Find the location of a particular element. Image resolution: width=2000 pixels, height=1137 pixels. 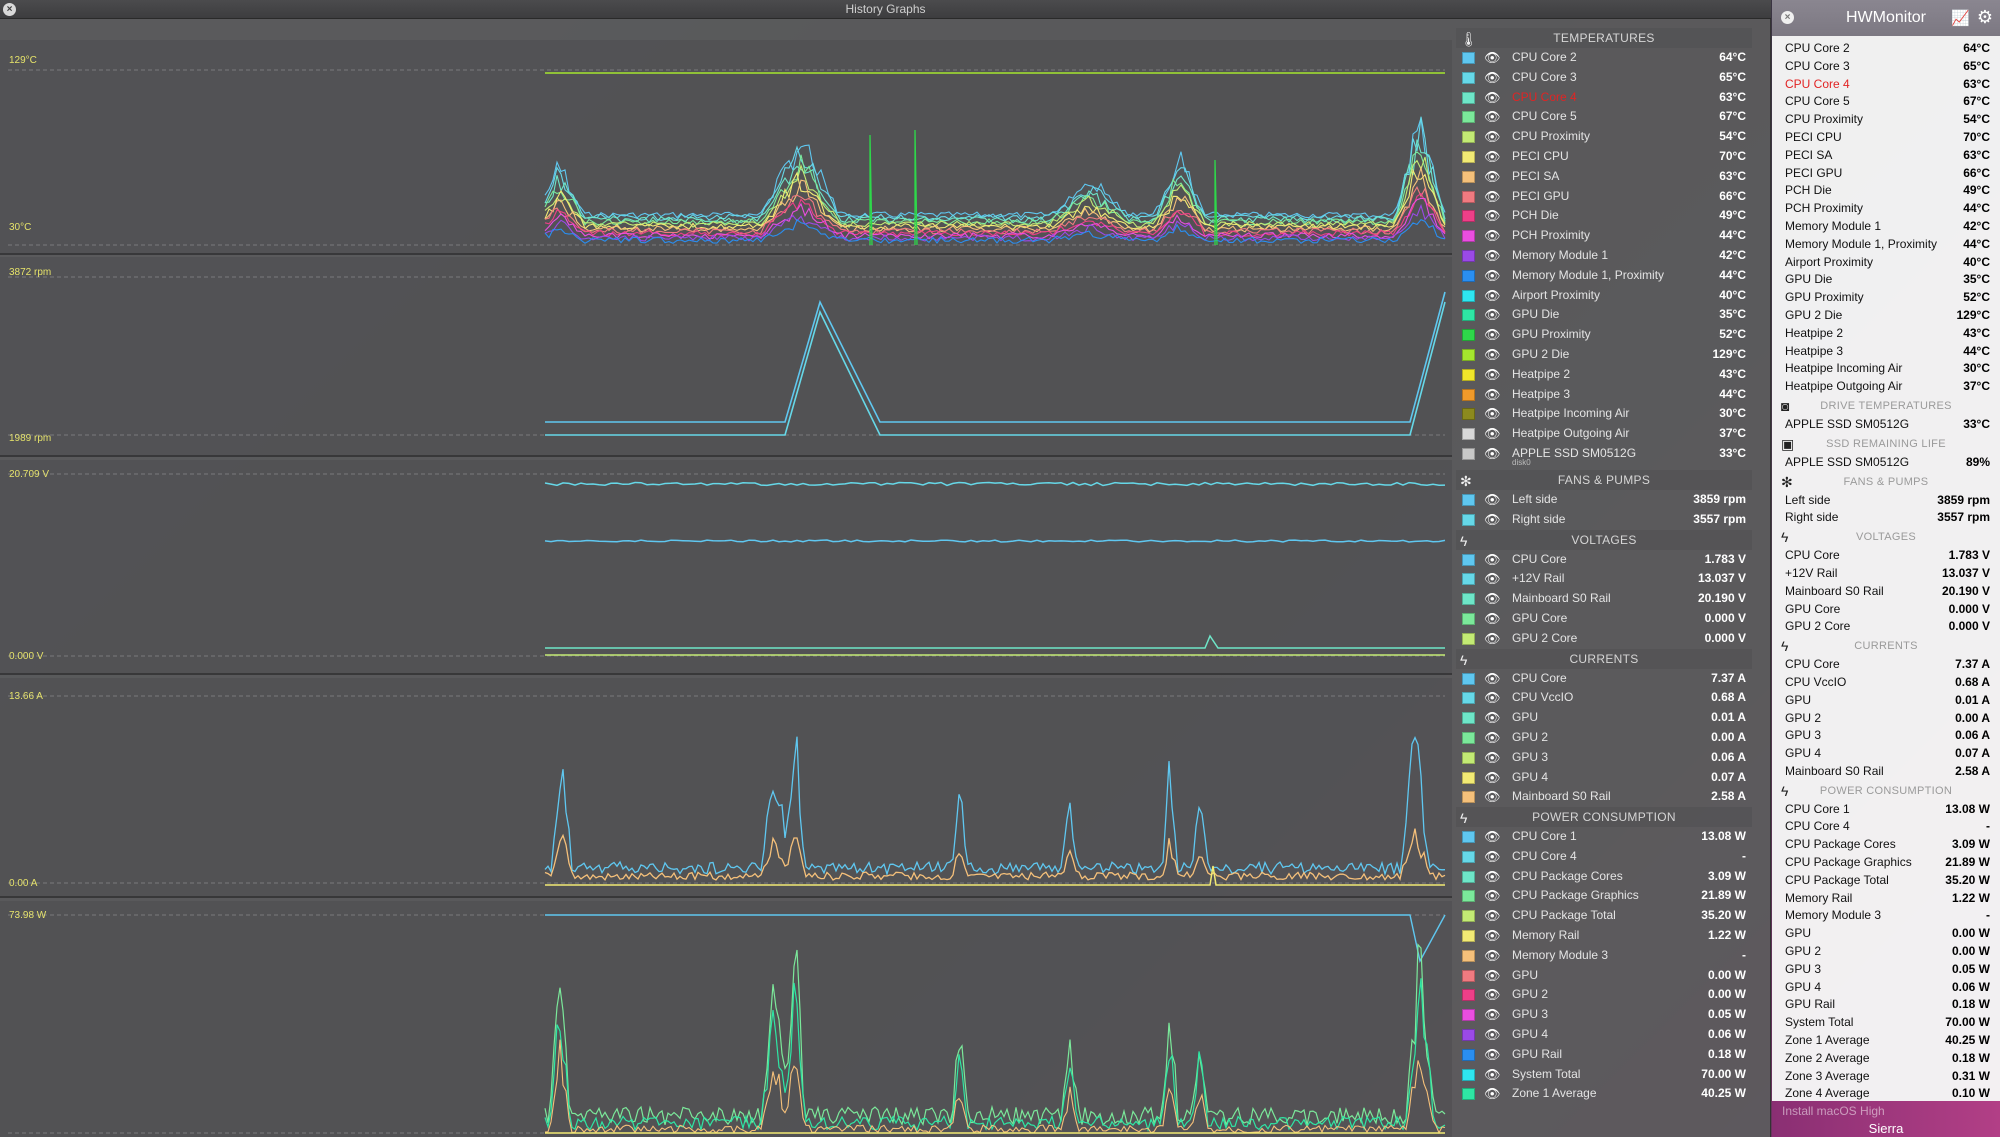

legend-row: 👁 CPU Core 4 - is located at coordinates (1604, 857).